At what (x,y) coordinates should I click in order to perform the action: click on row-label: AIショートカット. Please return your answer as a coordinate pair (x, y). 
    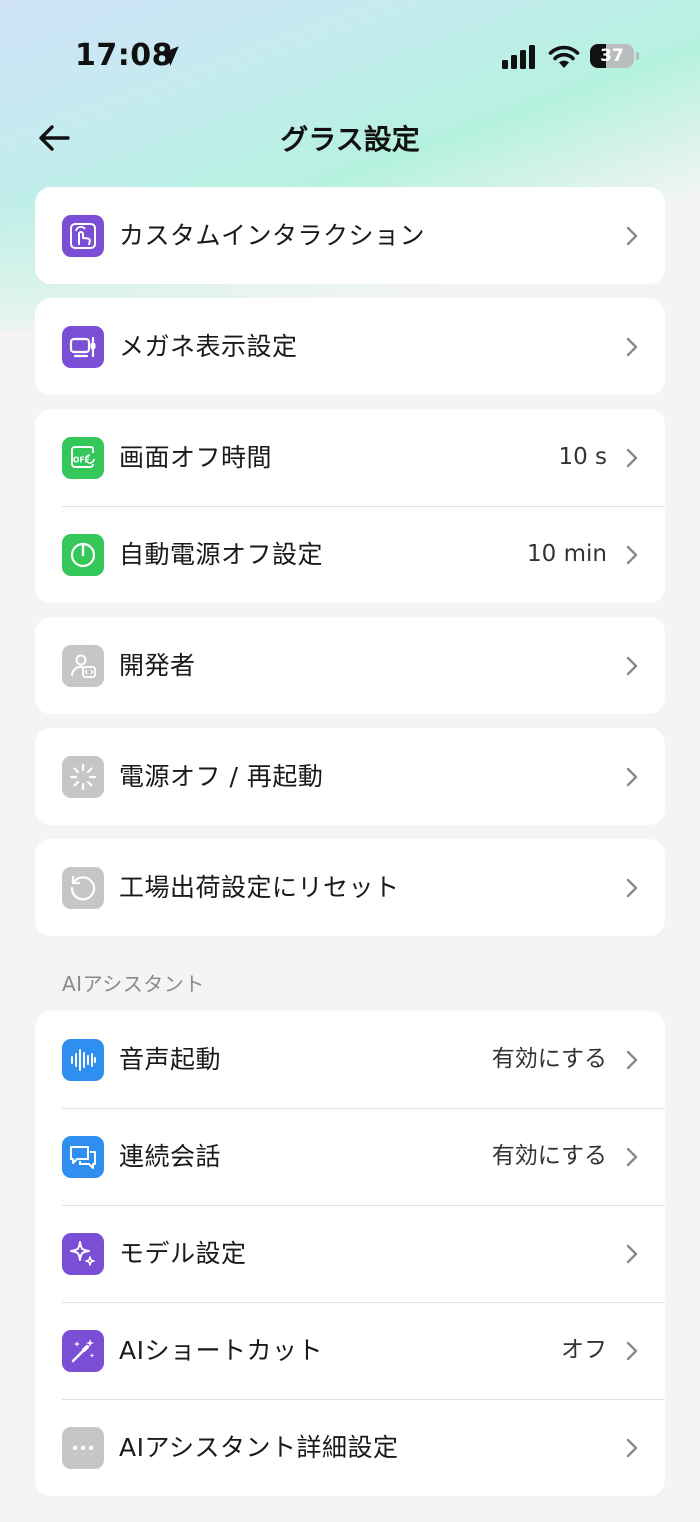
    Looking at the image, I should click on (221, 1350).